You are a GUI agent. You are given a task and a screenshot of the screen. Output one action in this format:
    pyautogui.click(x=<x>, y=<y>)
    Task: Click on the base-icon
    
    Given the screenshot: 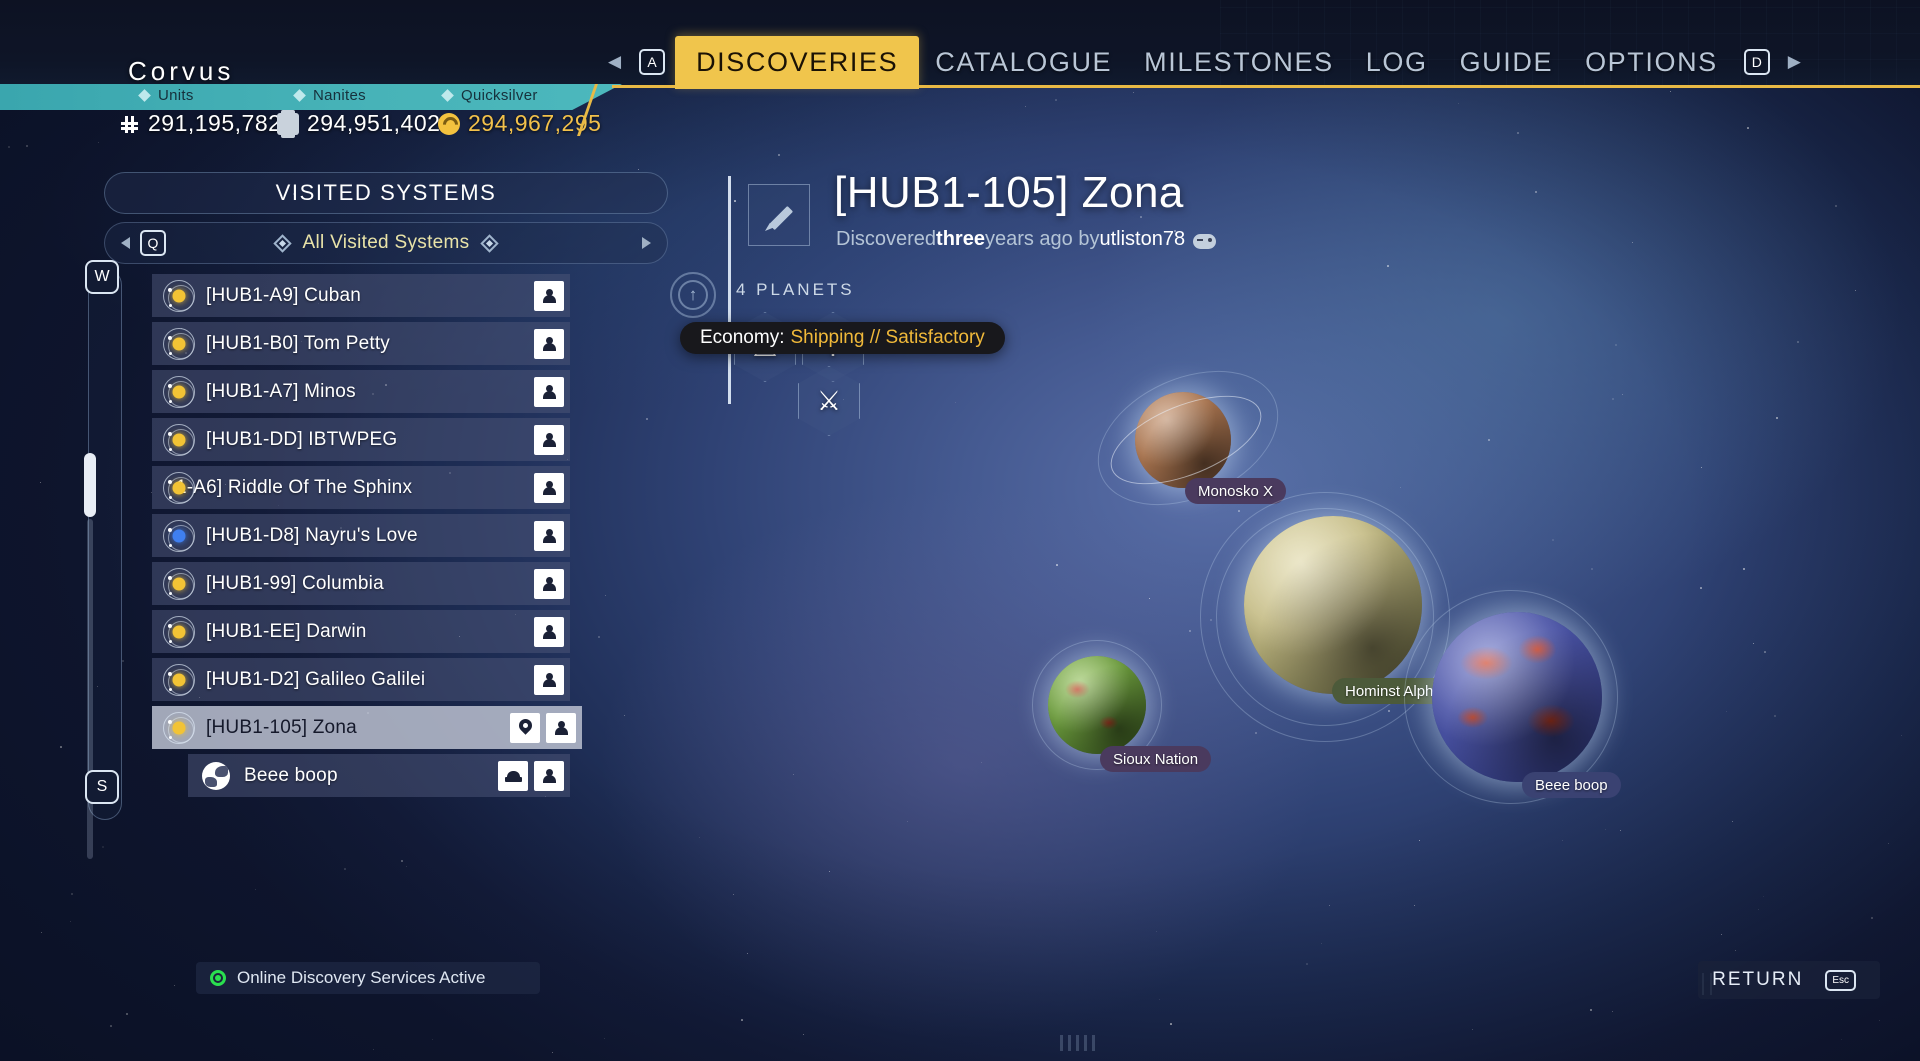 What is the action you would take?
    pyautogui.click(x=513, y=776)
    